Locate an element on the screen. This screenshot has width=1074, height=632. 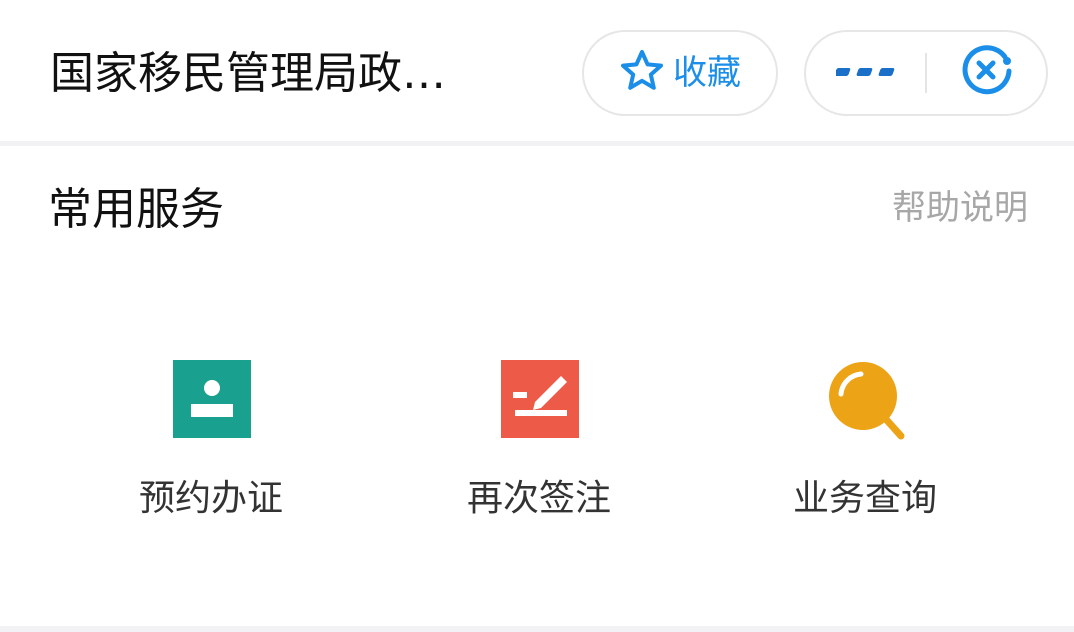
favorite-button: 收藏 is located at coordinates (680, 73).